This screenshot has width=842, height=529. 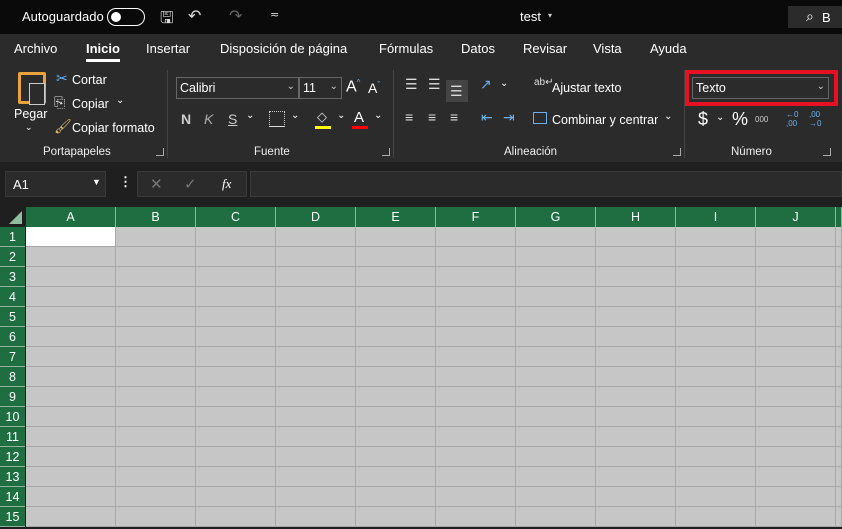 I want to click on number-format-select: Texto ⌄, so click(x=760, y=88).